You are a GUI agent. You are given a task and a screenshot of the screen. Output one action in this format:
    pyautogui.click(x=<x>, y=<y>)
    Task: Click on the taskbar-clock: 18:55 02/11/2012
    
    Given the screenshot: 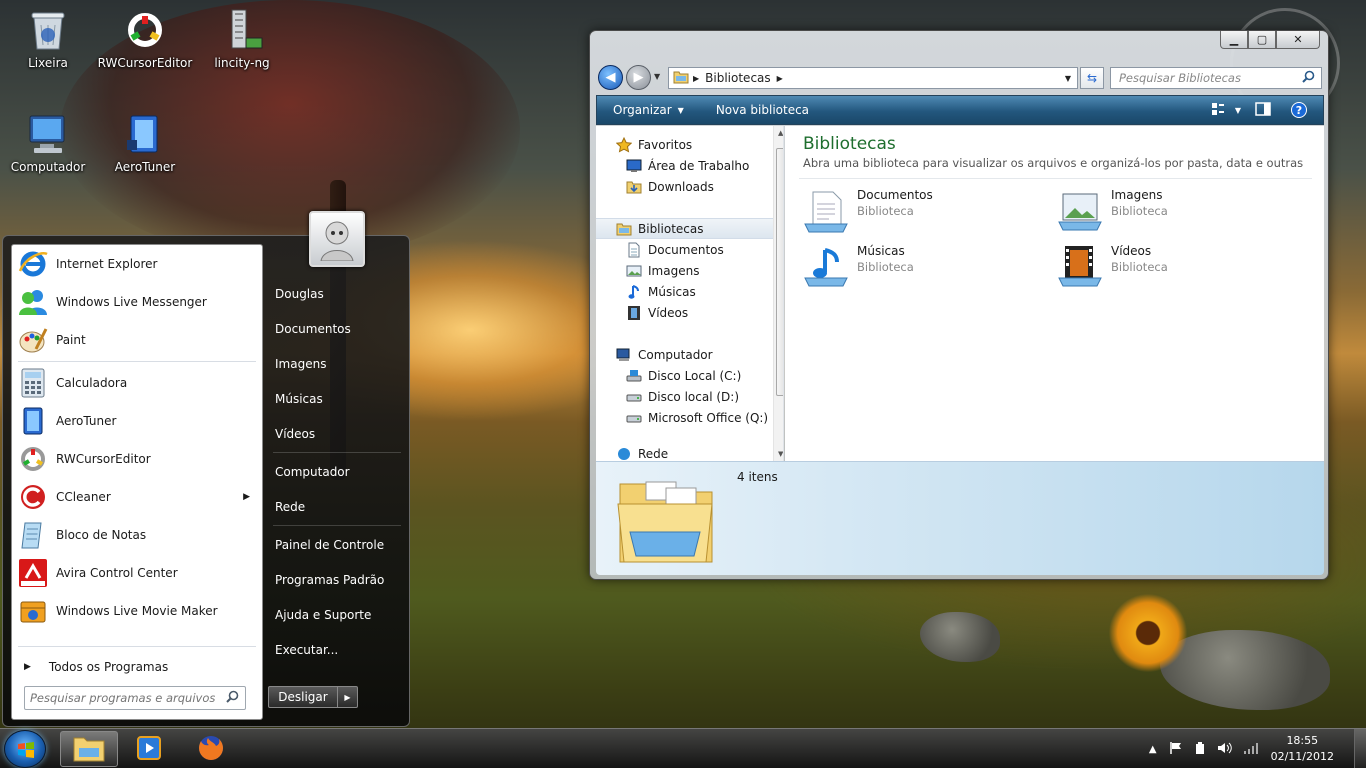 What is the action you would take?
    pyautogui.click(x=1302, y=749)
    